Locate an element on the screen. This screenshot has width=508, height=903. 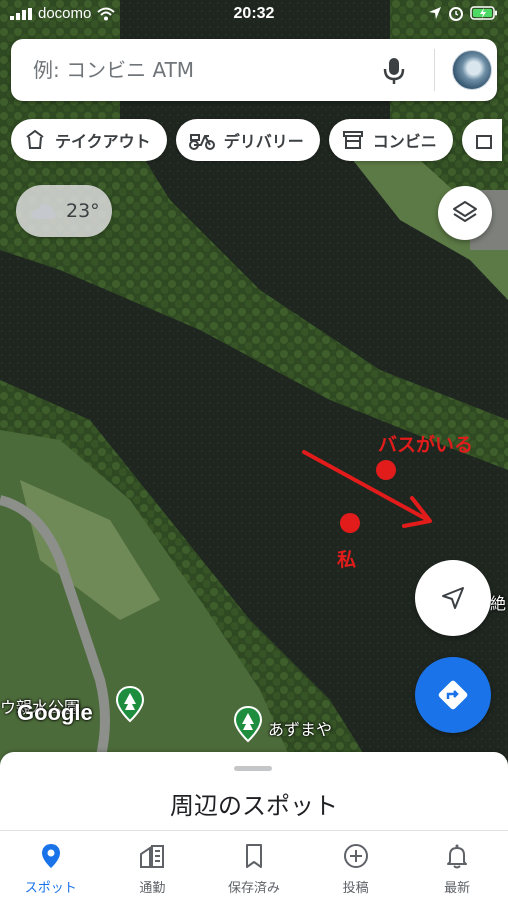
chip-takeout: テイクアウト is located at coordinates (89, 140).